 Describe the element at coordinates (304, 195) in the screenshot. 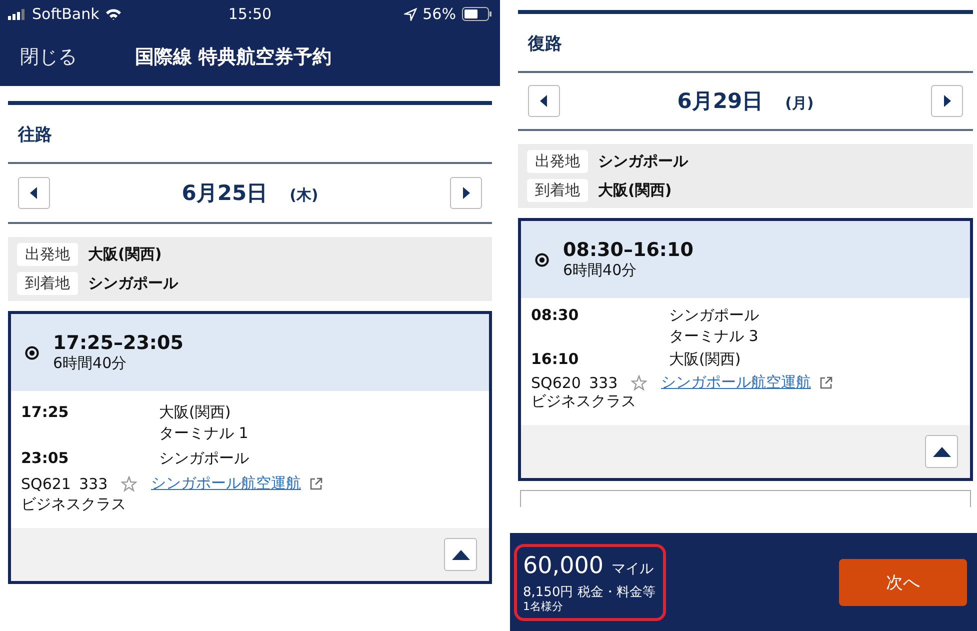

I see `weekday-text: (木)` at that location.